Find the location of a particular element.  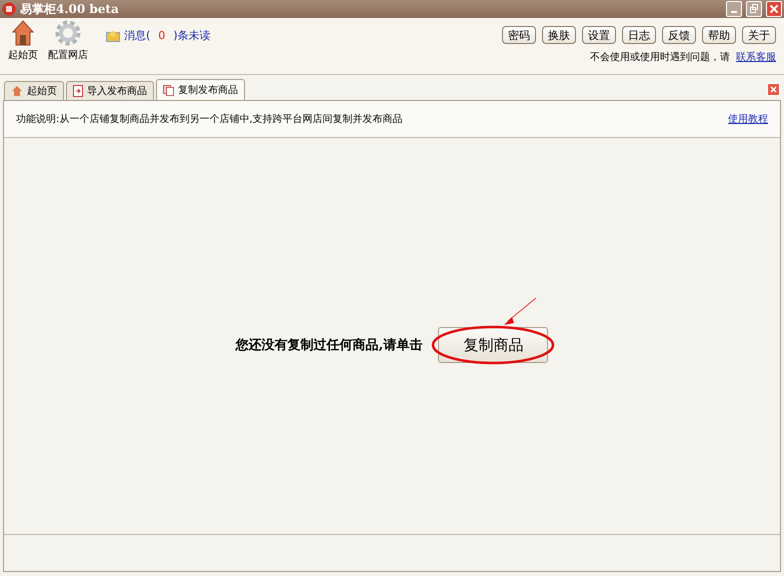

copy-icon is located at coordinates (168, 90).